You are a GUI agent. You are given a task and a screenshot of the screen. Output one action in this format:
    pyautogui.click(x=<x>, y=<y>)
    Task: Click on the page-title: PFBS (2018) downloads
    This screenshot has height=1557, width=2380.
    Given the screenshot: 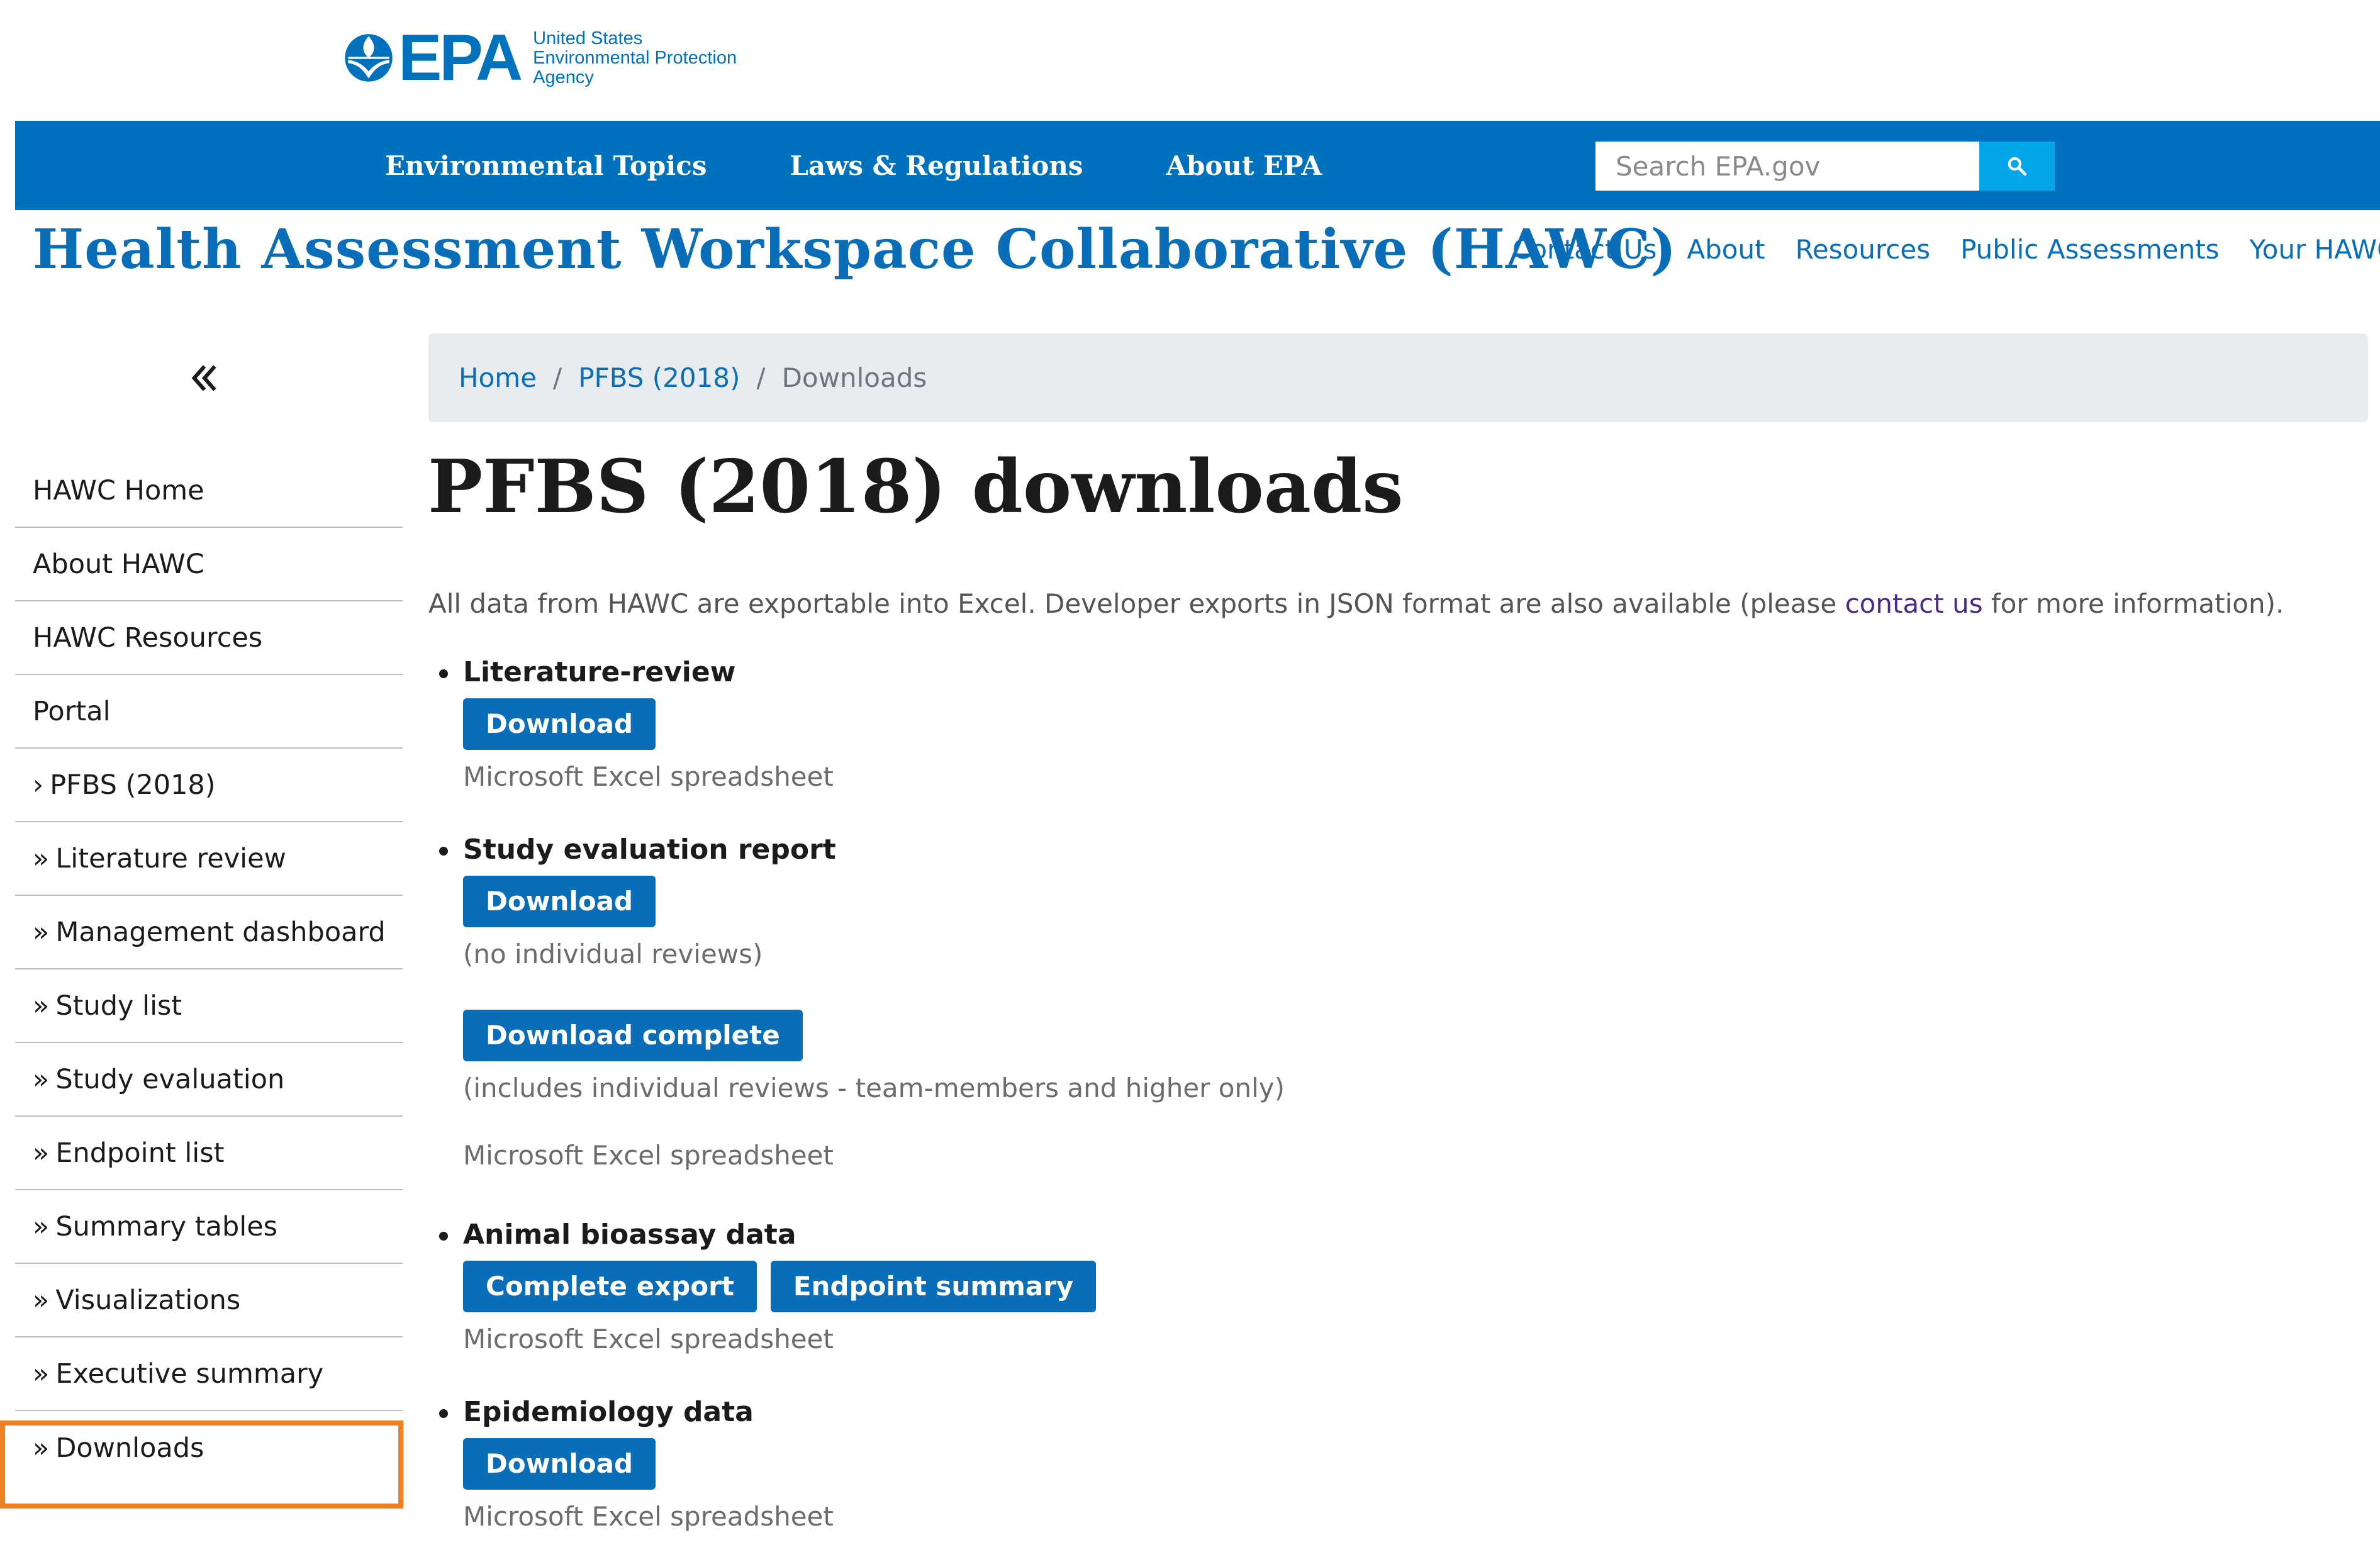 What is the action you would take?
    pyautogui.click(x=916, y=487)
    